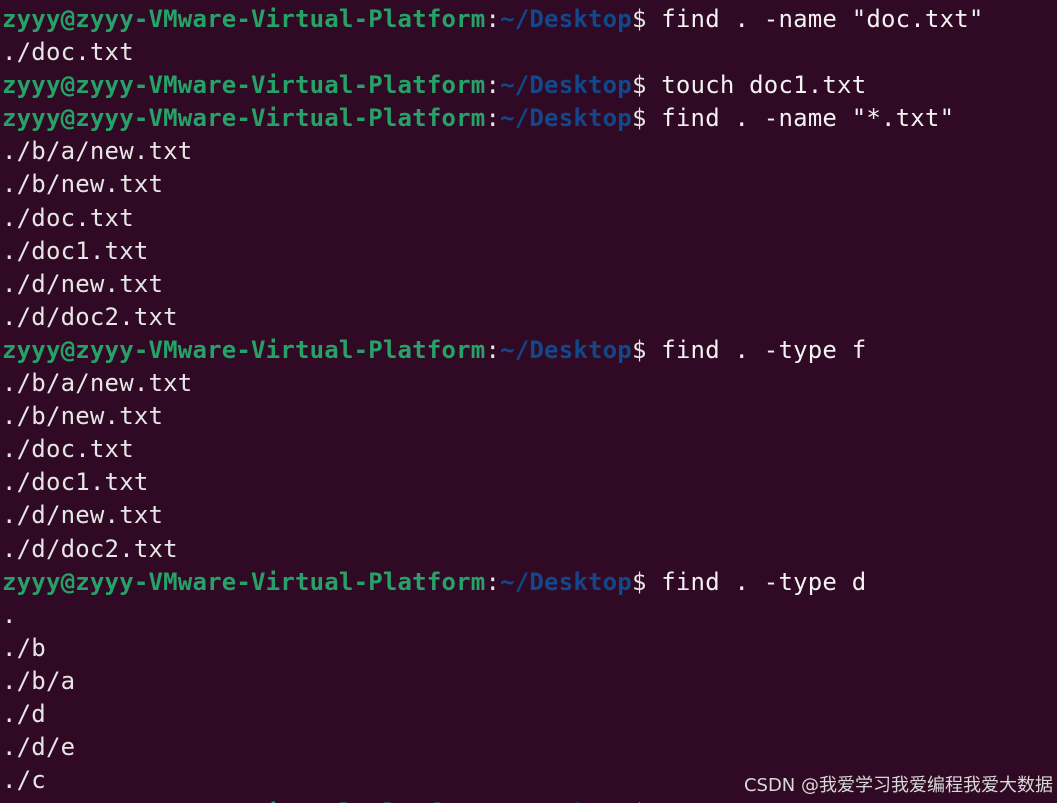  What do you see at coordinates (529, 714) in the screenshot?
I see `output-line: ./d` at bounding box center [529, 714].